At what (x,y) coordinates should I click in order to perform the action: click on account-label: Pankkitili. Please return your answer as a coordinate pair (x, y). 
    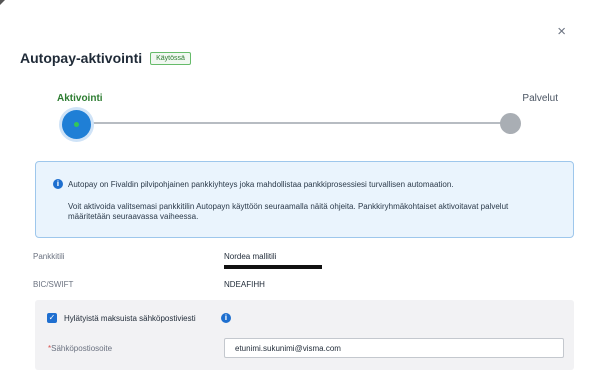
    Looking at the image, I should click on (49, 256).